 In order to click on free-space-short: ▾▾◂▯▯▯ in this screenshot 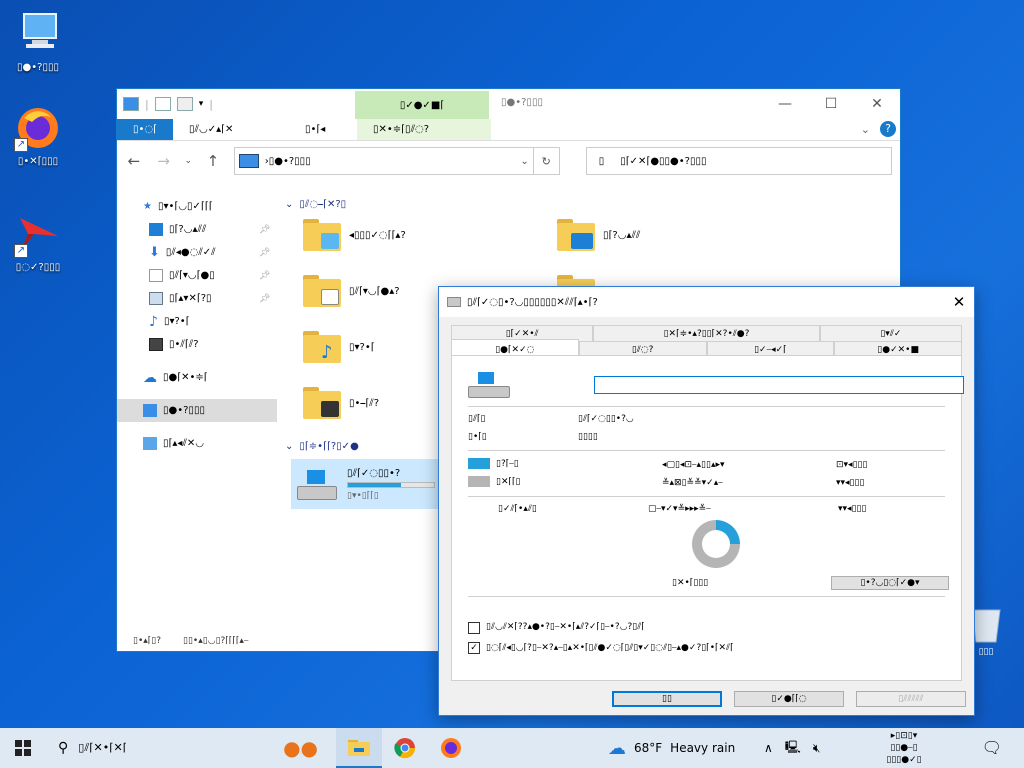, I will do `click(850, 483)`.